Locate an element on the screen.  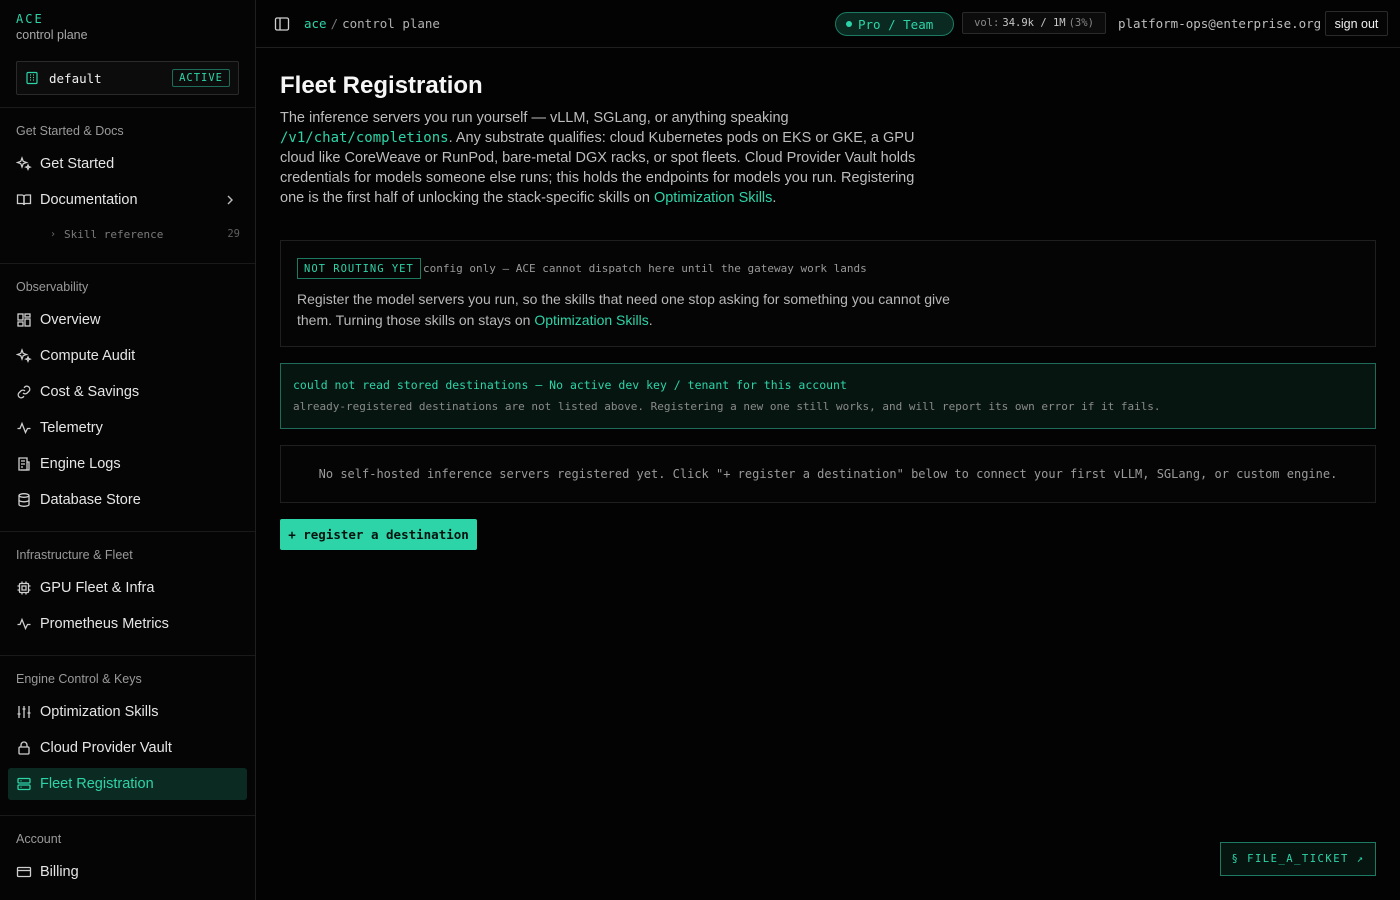
server-icon is located at coordinates (24, 784).